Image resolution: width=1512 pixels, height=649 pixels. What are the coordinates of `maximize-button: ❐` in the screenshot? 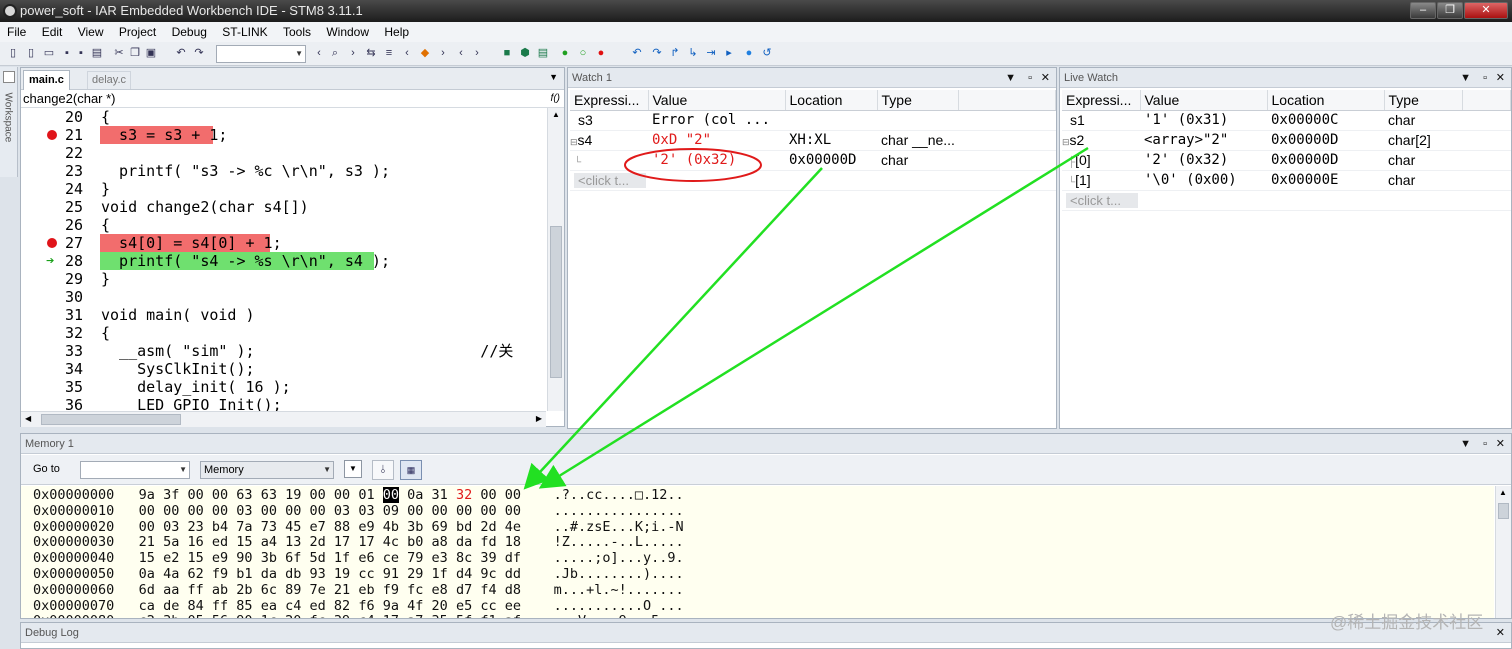 It's located at (1450, 10).